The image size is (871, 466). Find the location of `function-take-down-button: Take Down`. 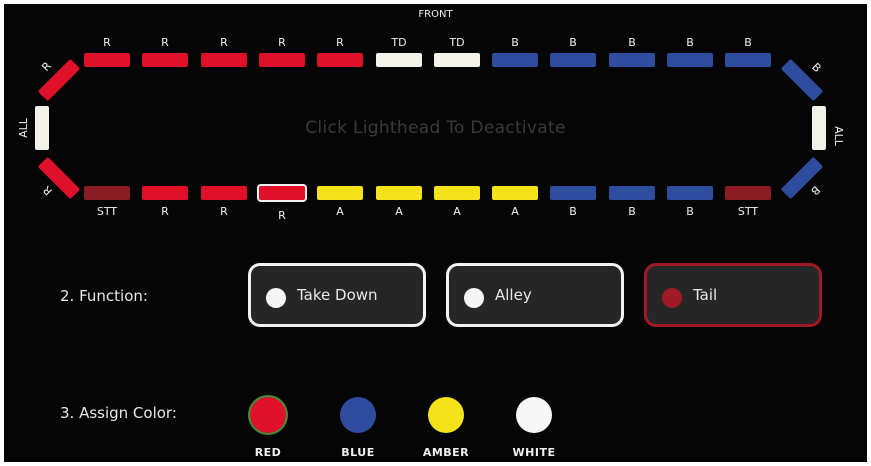

function-take-down-button: Take Down is located at coordinates (337, 295).